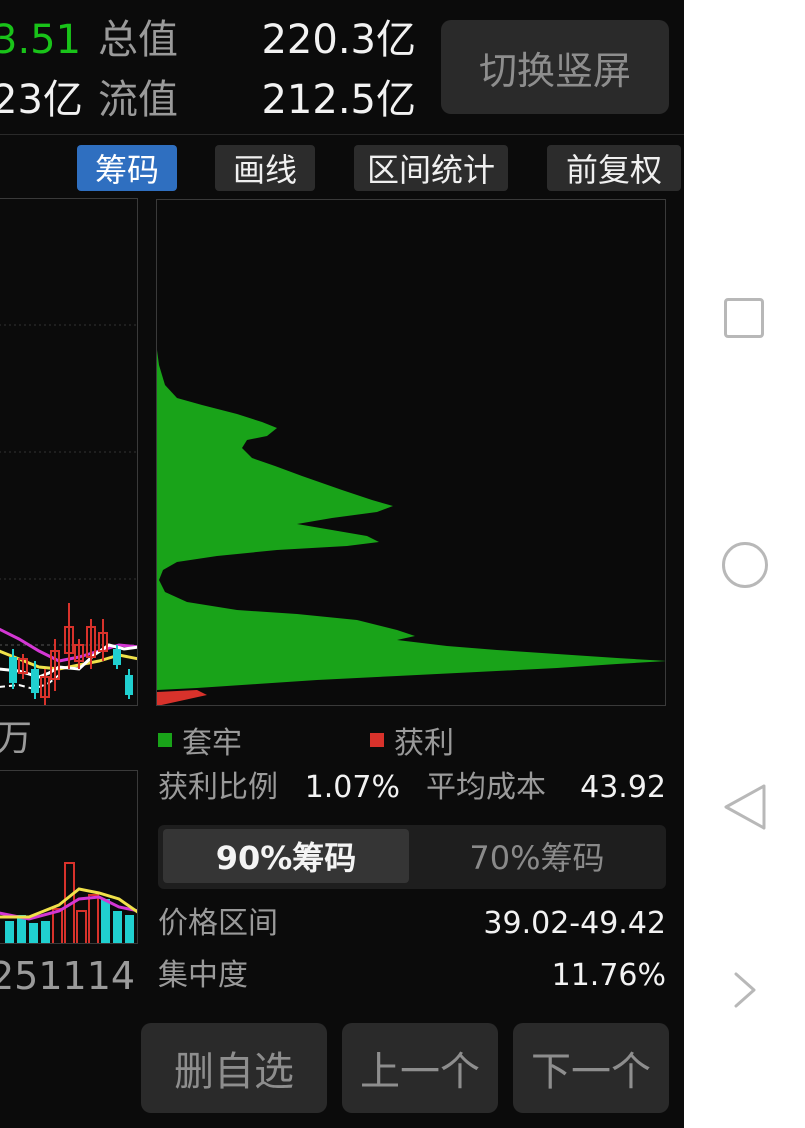 This screenshot has width=805, height=1128. I want to click on trapped-color-swatch, so click(165, 740).